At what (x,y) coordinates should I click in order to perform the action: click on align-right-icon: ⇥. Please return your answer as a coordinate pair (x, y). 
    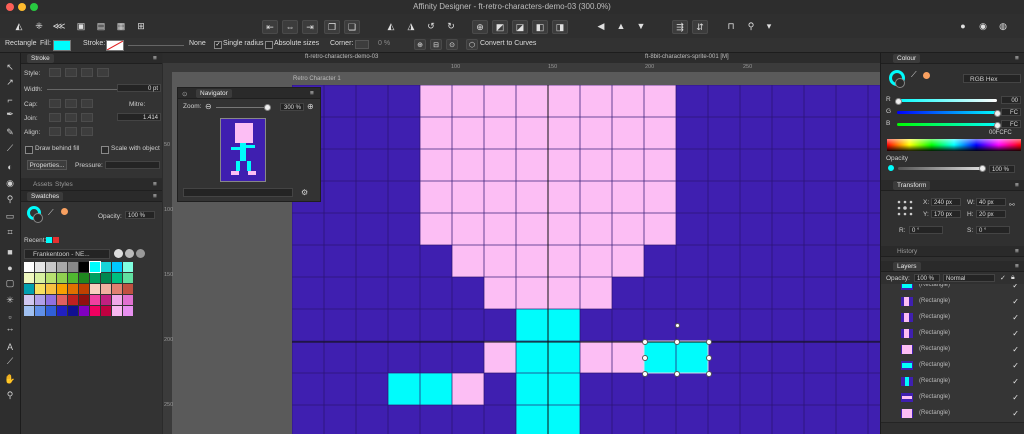
    Looking at the image, I should click on (310, 27).